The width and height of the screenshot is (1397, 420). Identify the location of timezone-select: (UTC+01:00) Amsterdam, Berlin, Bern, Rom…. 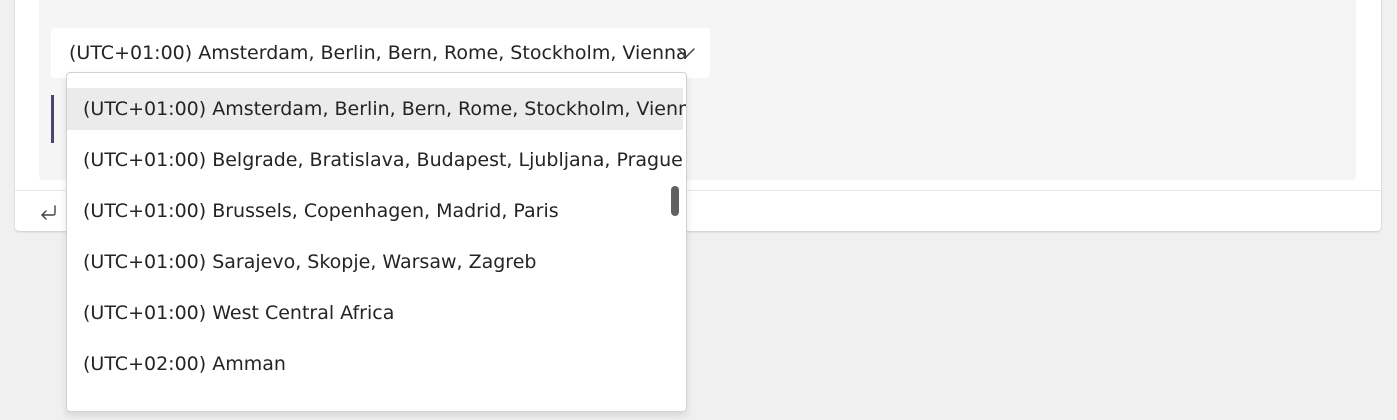
(380, 53).